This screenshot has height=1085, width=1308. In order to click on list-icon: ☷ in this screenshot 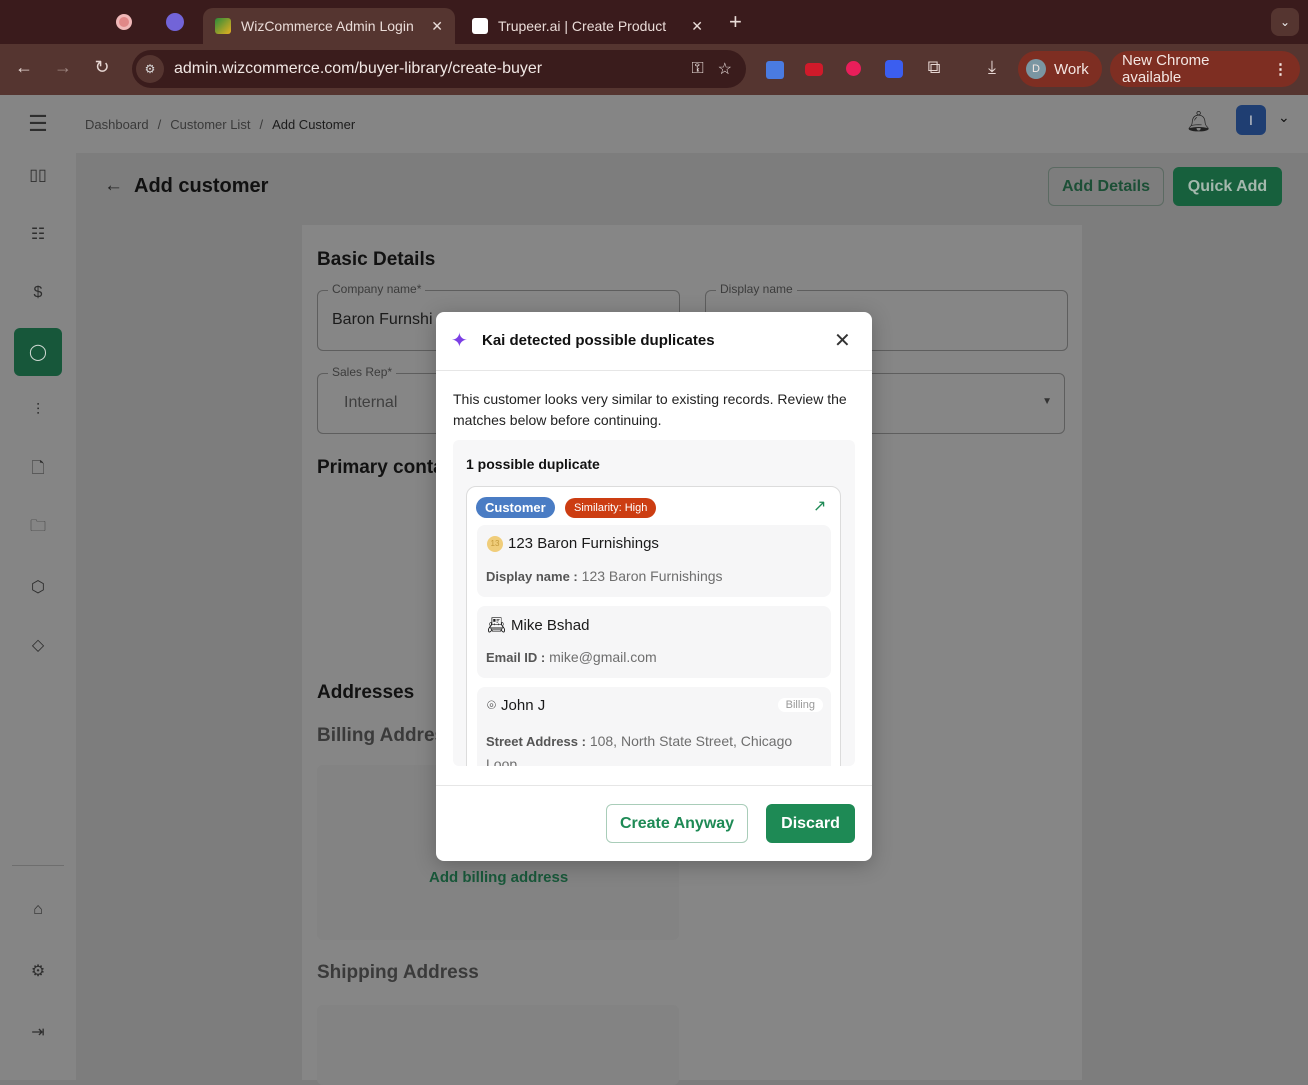, I will do `click(38, 234)`.